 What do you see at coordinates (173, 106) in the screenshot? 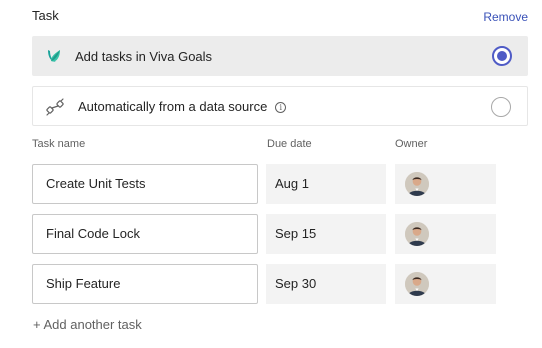
I see `option-label-text: Automatically from a data source` at bounding box center [173, 106].